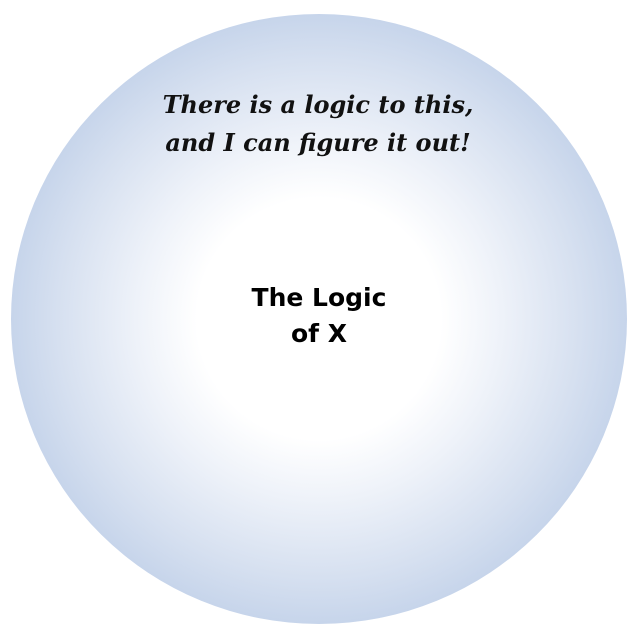 The width and height of the screenshot is (636, 632). I want to click on outer-label-line-1: There is a logic to this,, so click(318, 104).